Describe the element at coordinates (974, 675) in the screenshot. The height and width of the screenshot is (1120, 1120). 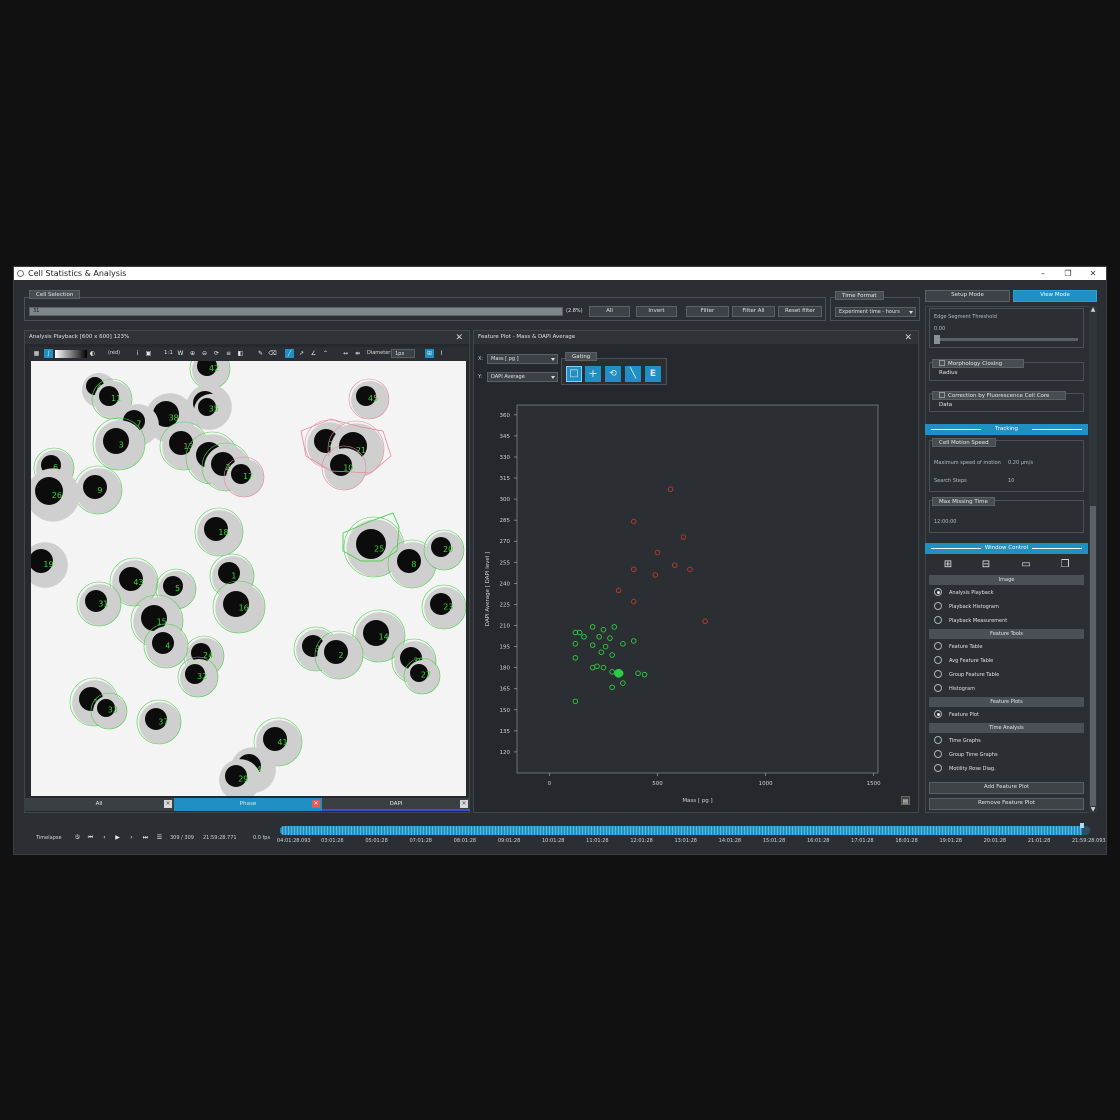
I see `label-group-feature-table: Group Feature Table` at that location.